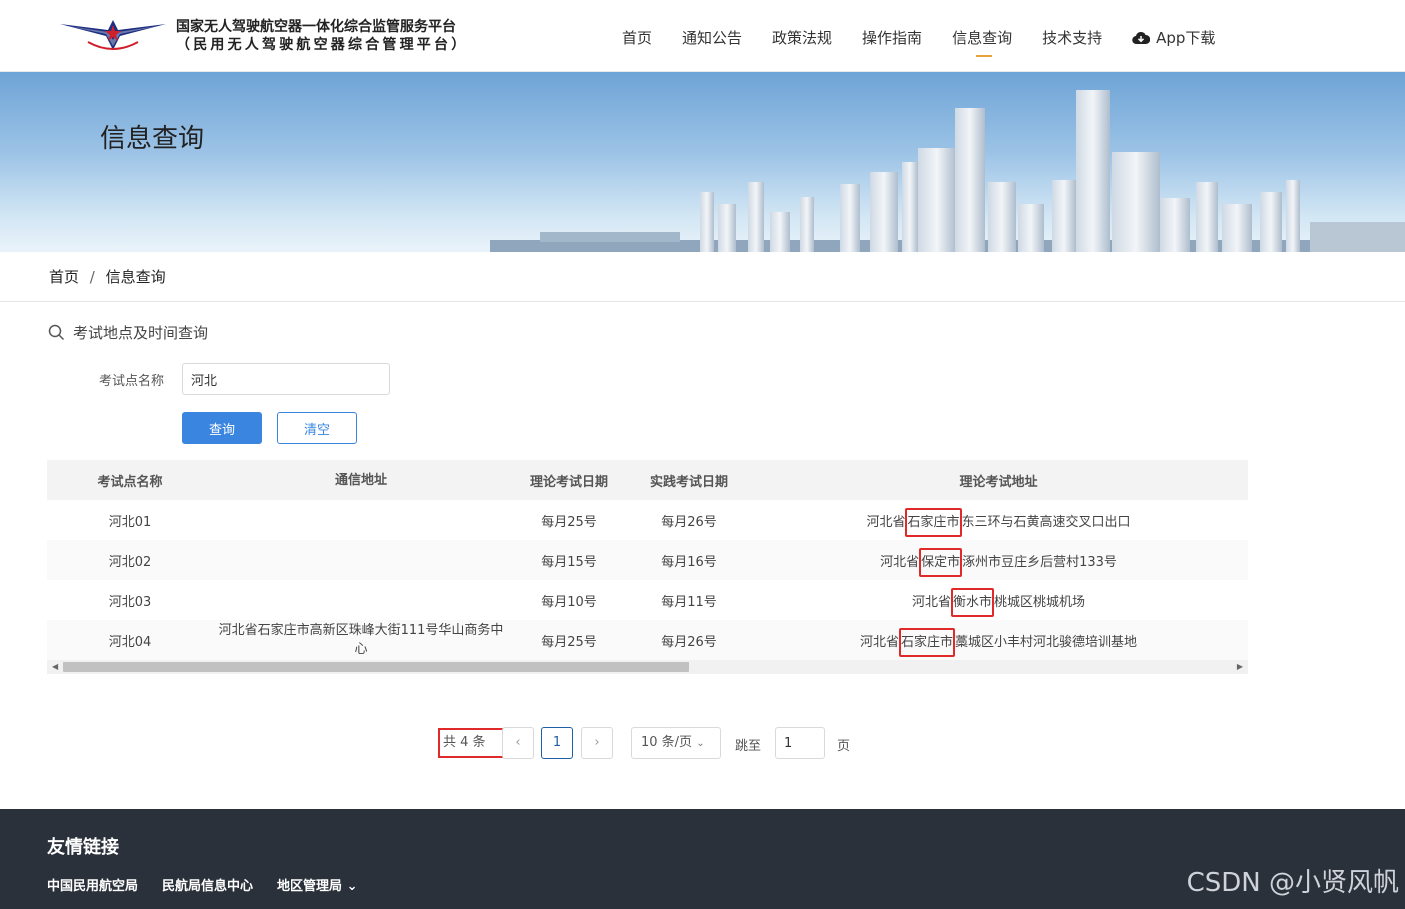  Describe the element at coordinates (802, 38) in the screenshot. I see `nav-policies: 政策法规` at that location.